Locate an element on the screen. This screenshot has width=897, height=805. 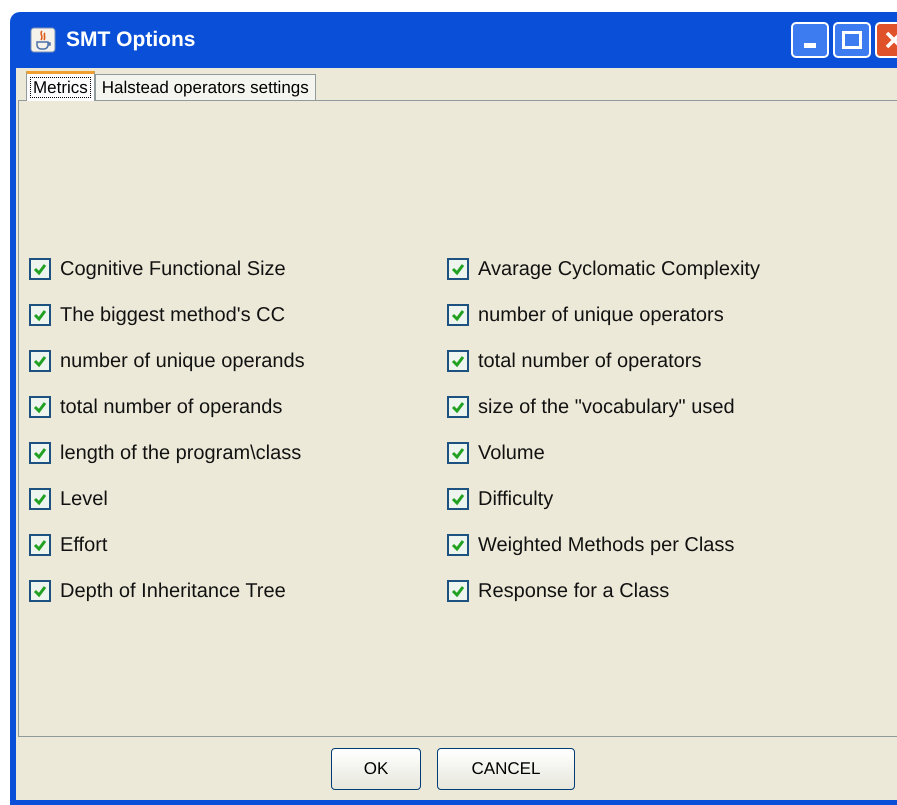
tab: Halstead operators settings is located at coordinates (205, 87).